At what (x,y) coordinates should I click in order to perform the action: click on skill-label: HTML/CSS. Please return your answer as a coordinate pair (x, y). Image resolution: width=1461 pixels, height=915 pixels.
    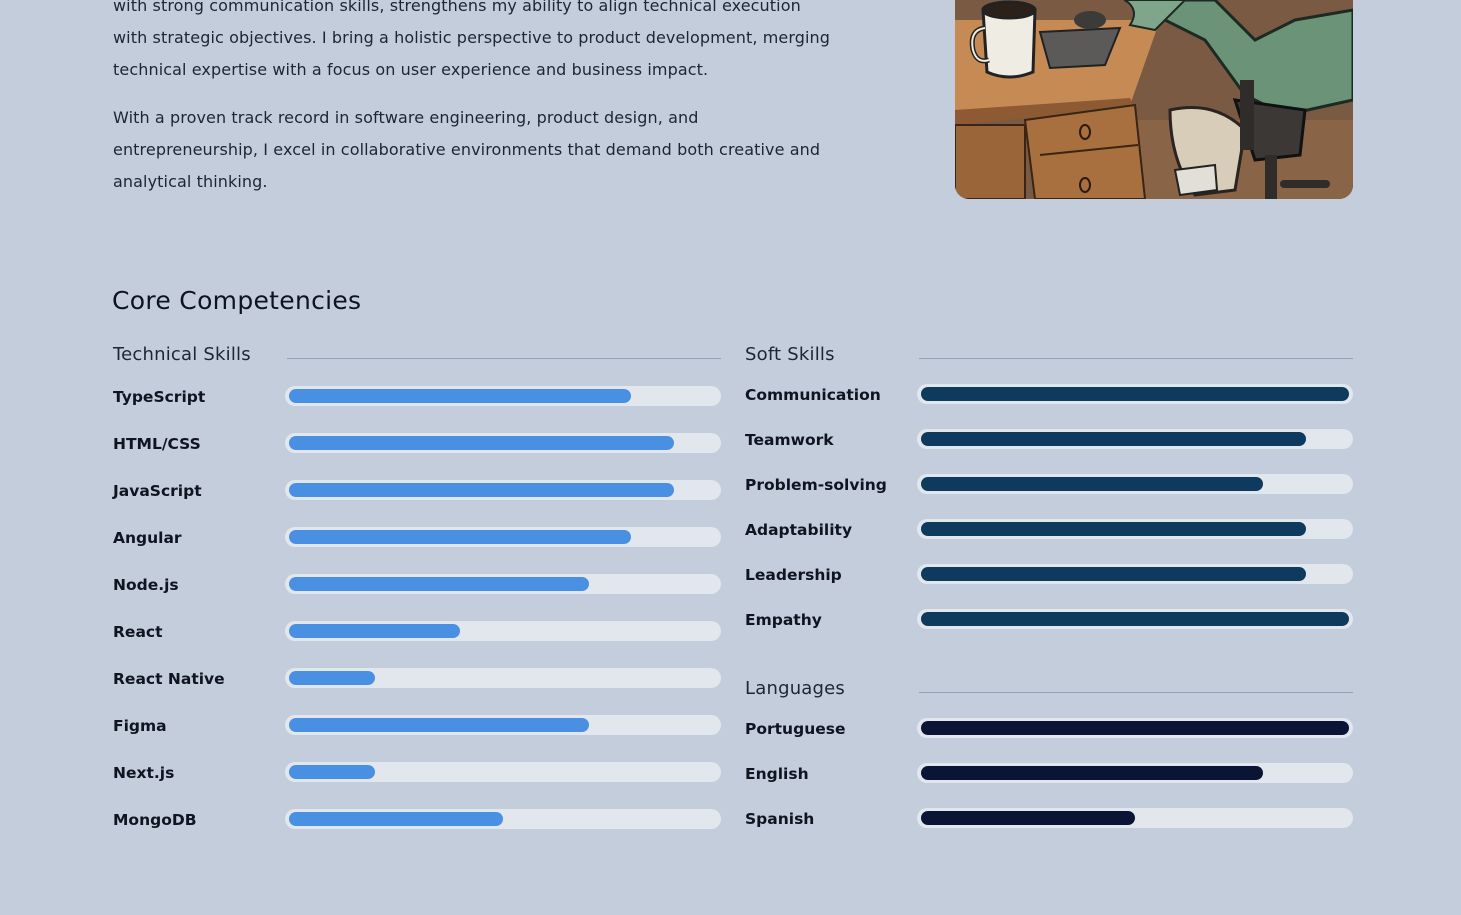
    Looking at the image, I should click on (157, 444).